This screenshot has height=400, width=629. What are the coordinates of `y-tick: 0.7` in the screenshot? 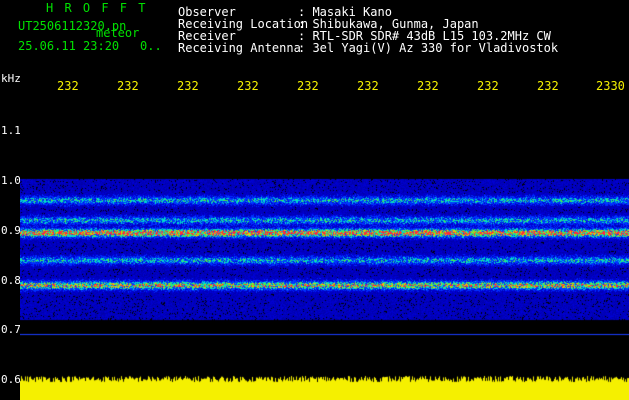 It's located at (11, 329).